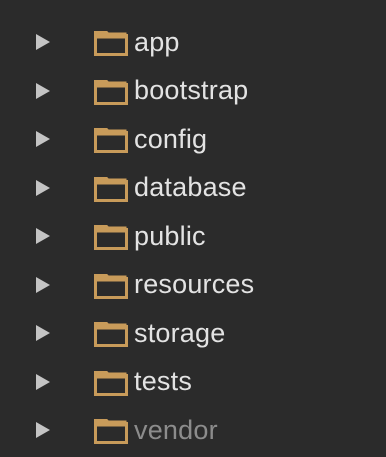 The height and width of the screenshot is (457, 386). I want to click on tree-item-storage: storage, so click(193, 333).